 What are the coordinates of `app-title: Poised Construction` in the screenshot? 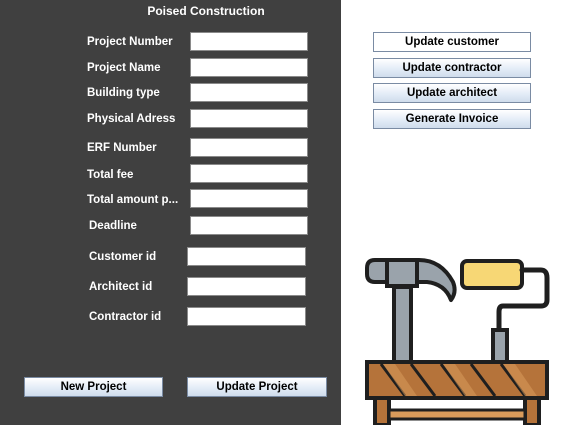 It's located at (206, 11).